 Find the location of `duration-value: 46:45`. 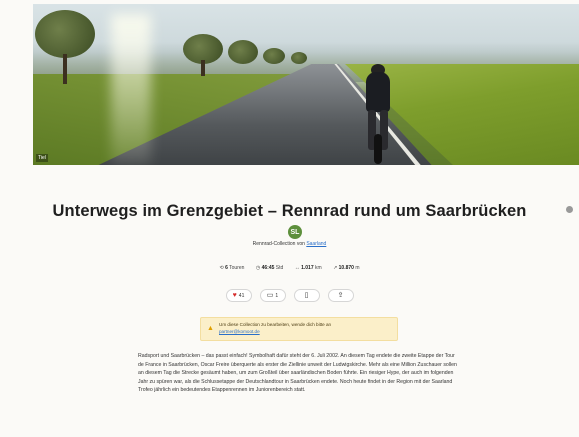

duration-value: 46:45 is located at coordinates (268, 268).